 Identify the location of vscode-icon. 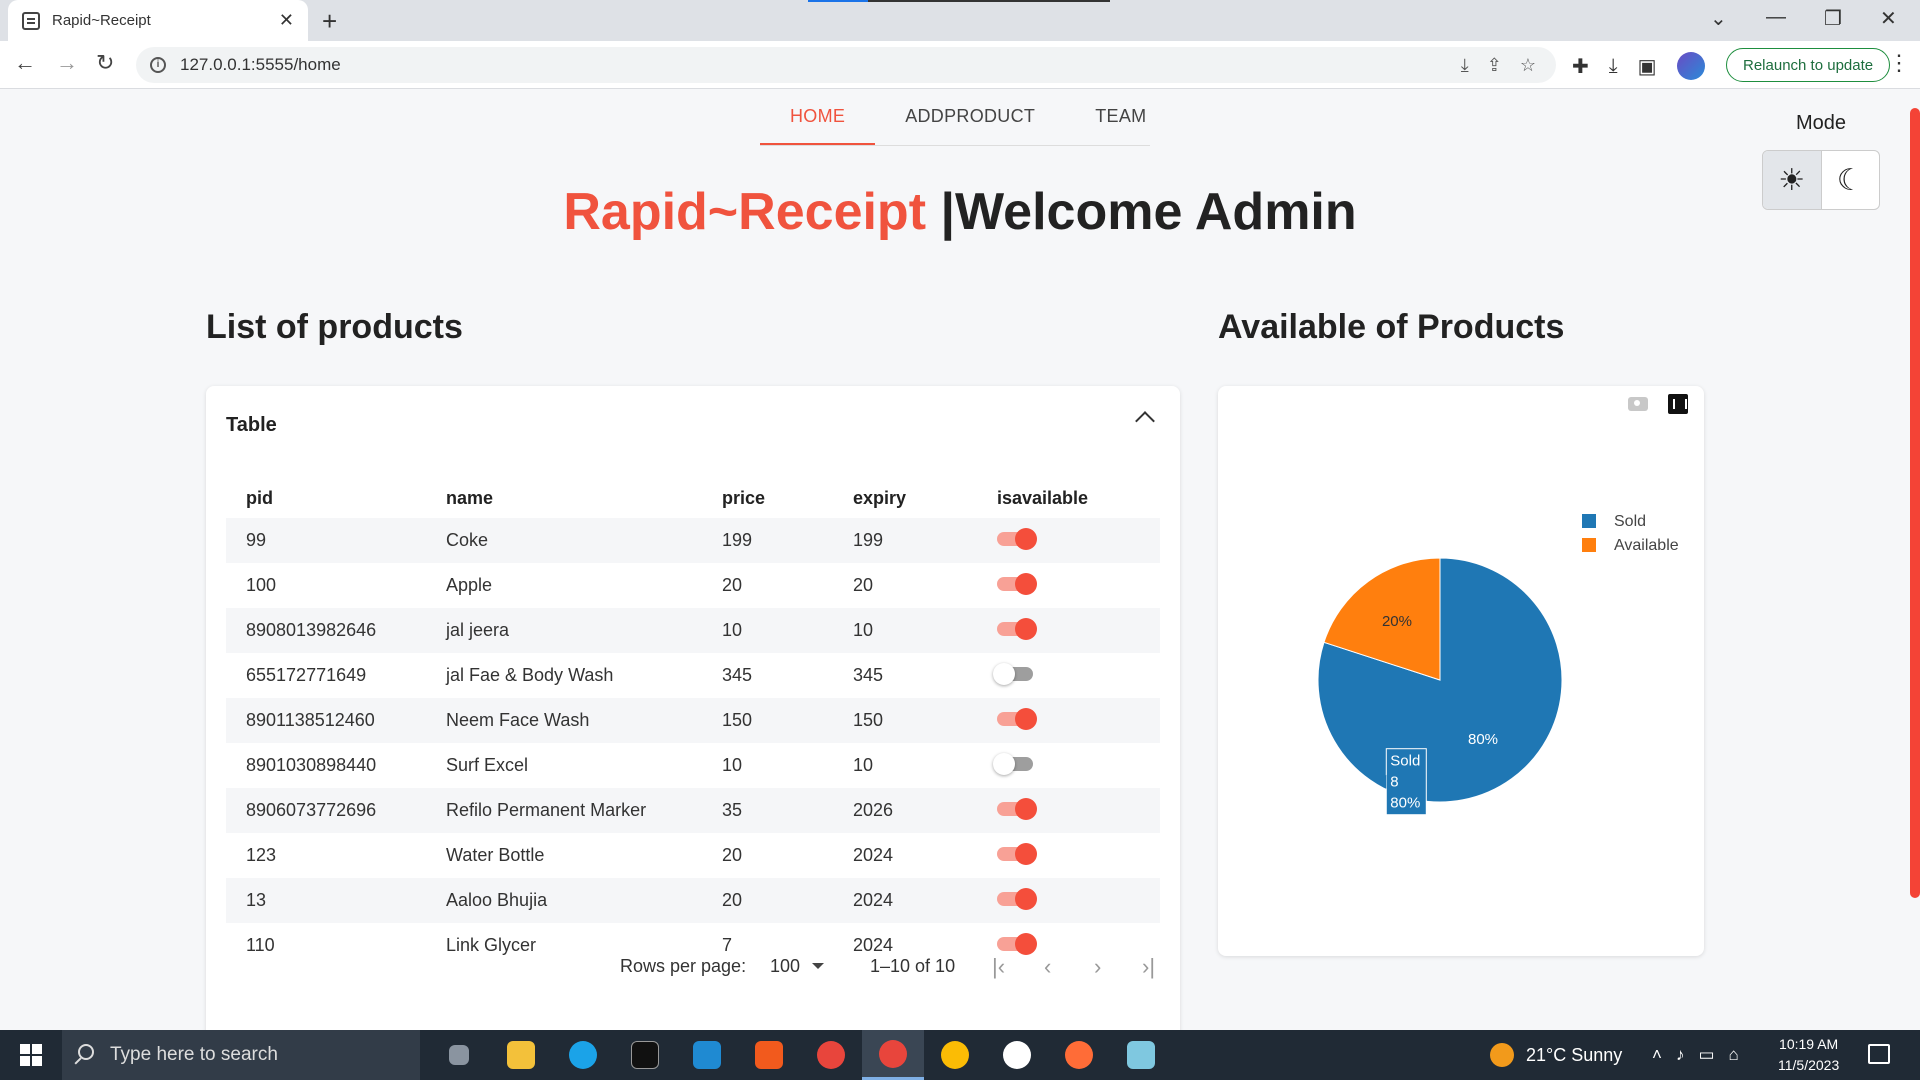
(707, 1055).